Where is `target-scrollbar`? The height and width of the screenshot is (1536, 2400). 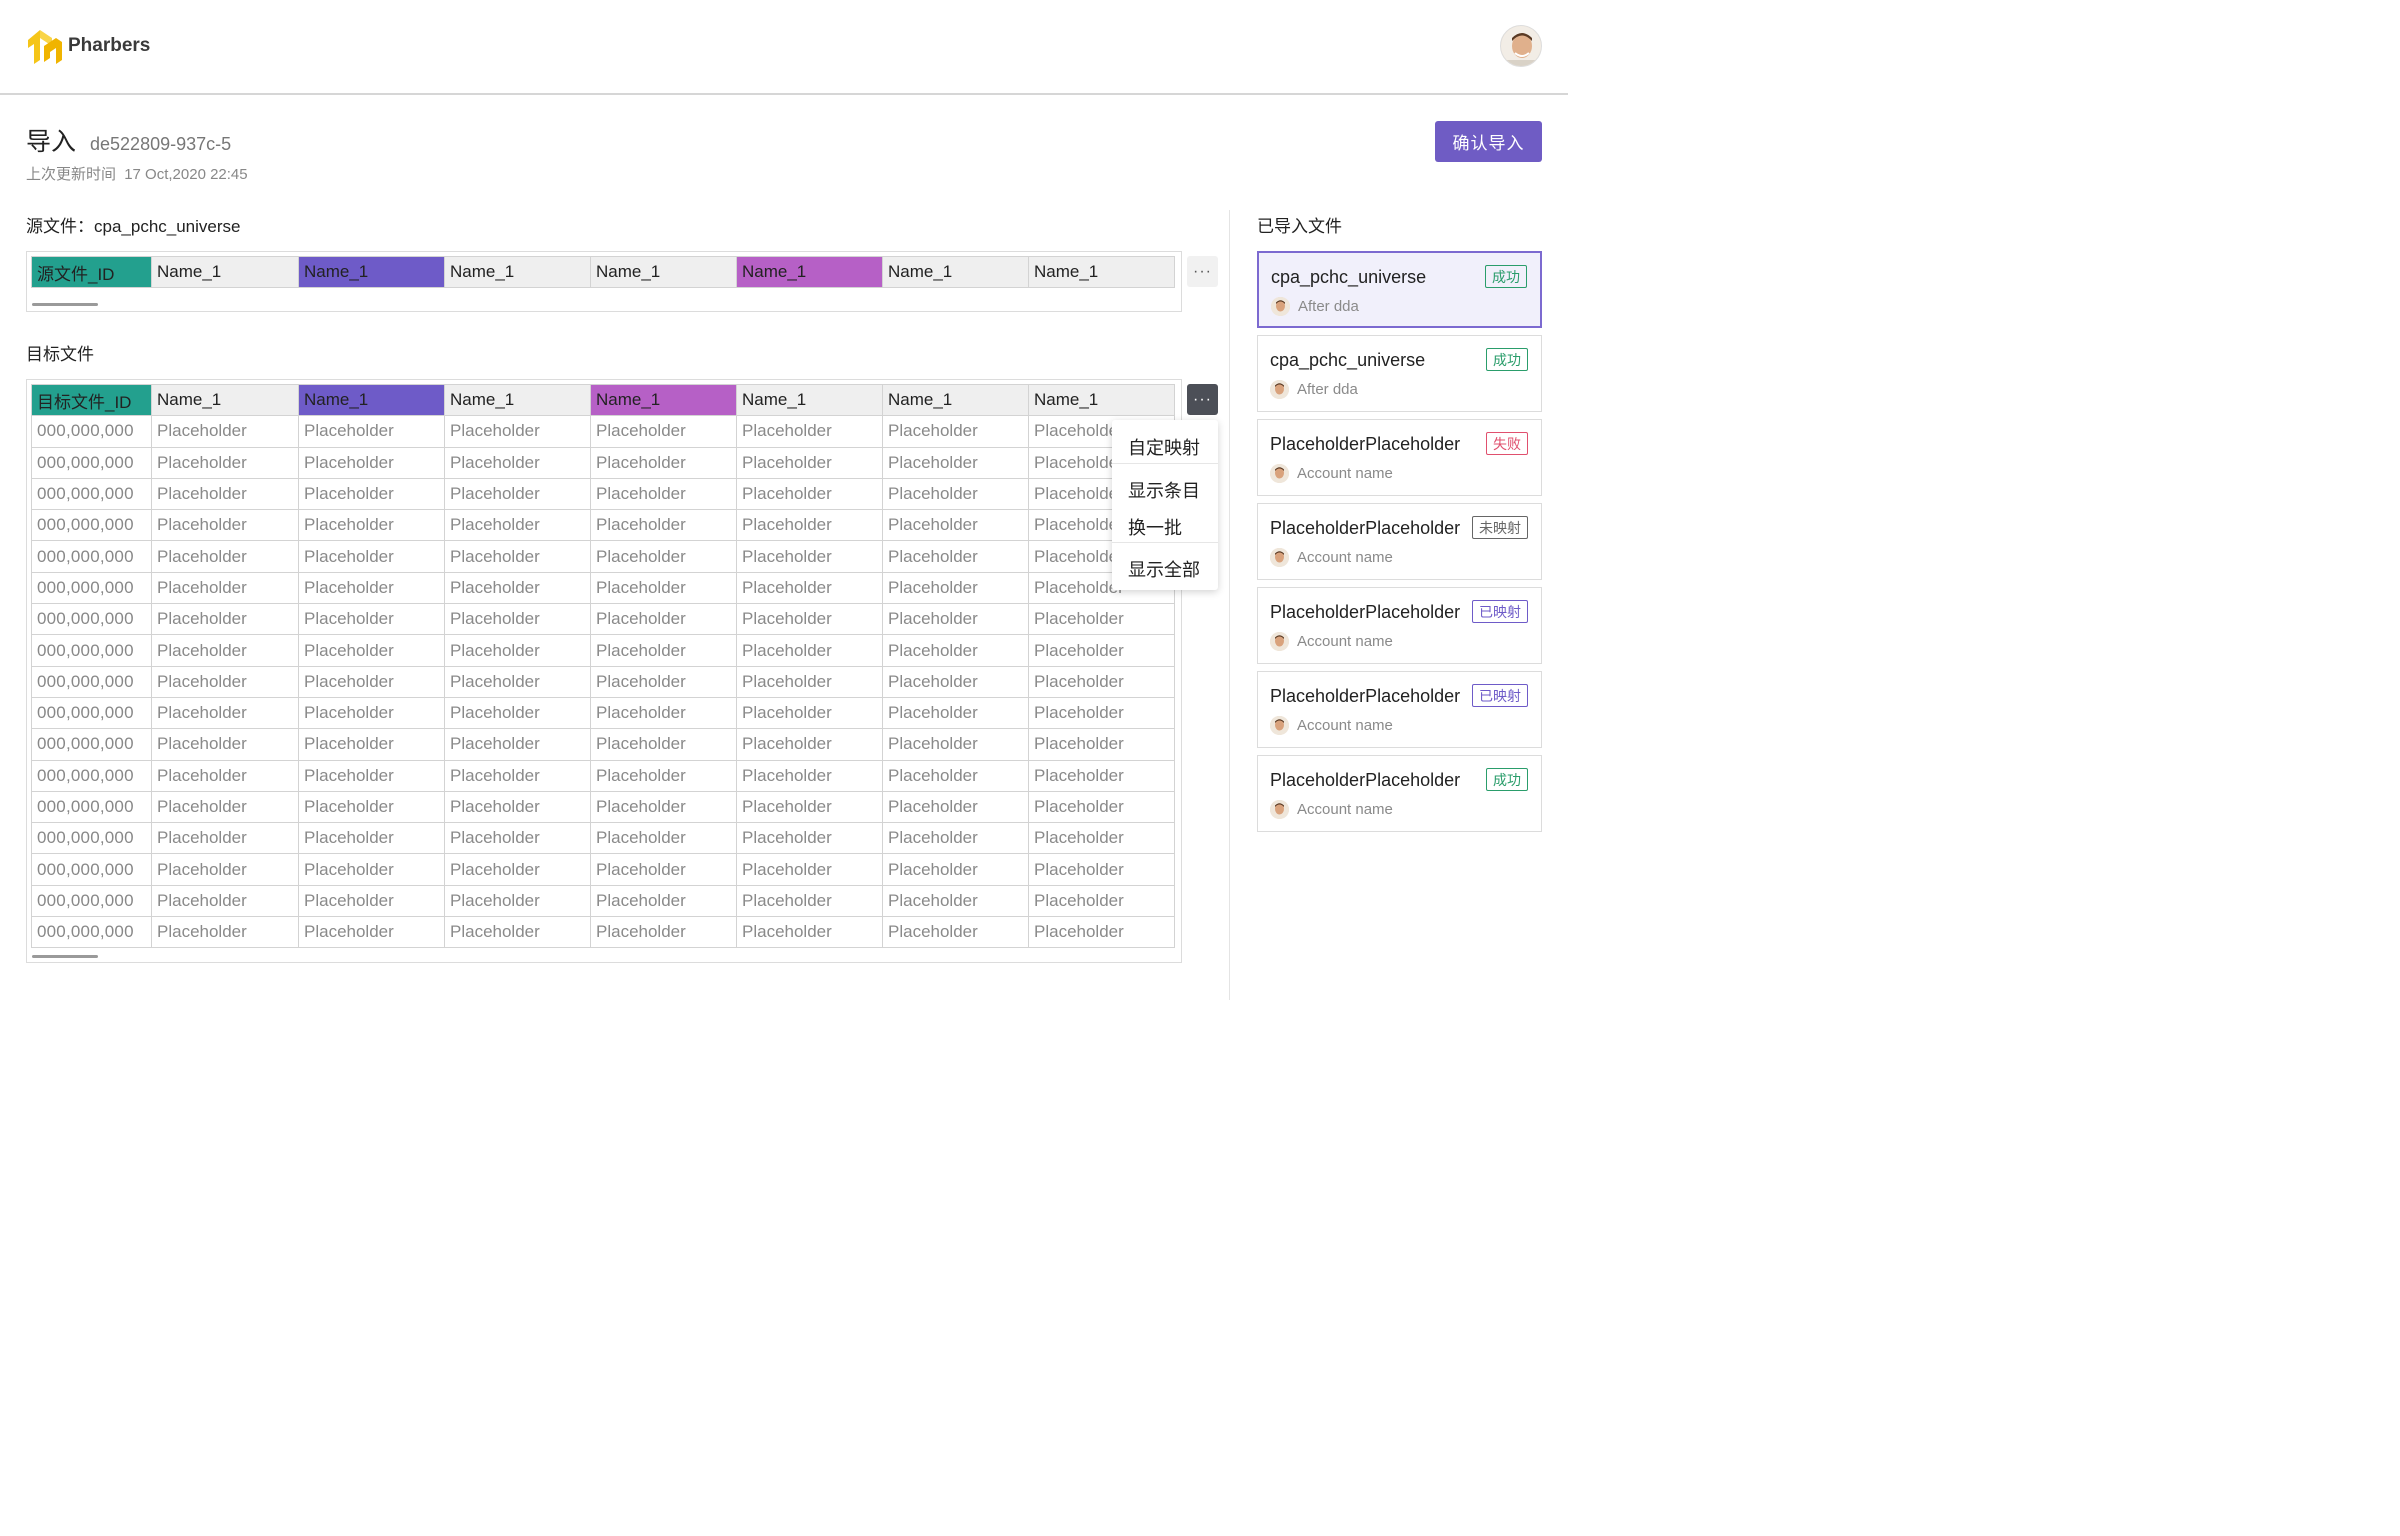
target-scrollbar is located at coordinates (65, 956).